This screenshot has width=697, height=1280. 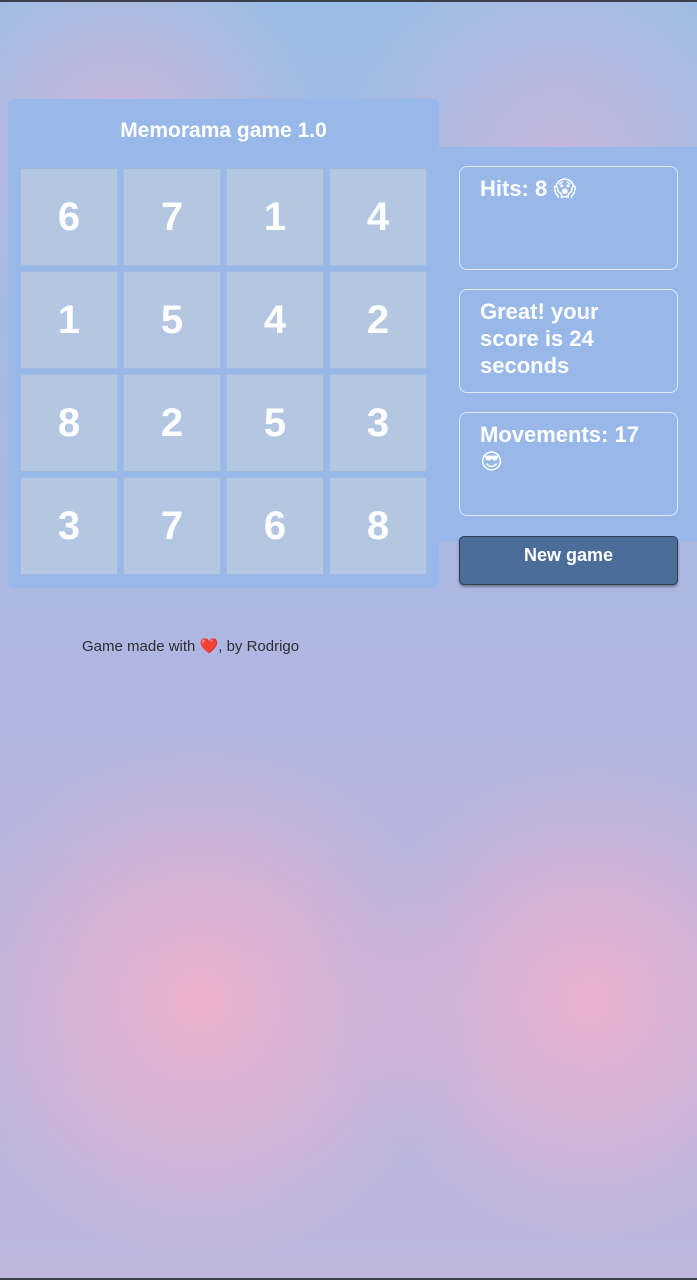 What do you see at coordinates (378, 320) in the screenshot?
I see `card-8: 2` at bounding box center [378, 320].